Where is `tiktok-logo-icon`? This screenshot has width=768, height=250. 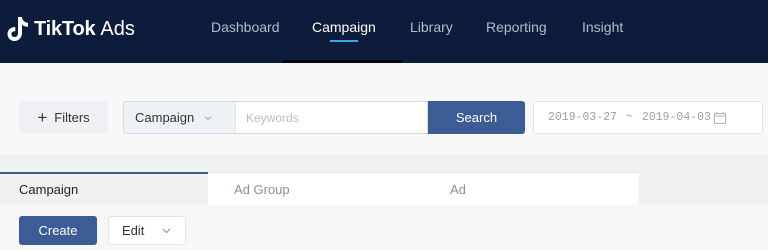 tiktok-logo-icon is located at coordinates (17, 29).